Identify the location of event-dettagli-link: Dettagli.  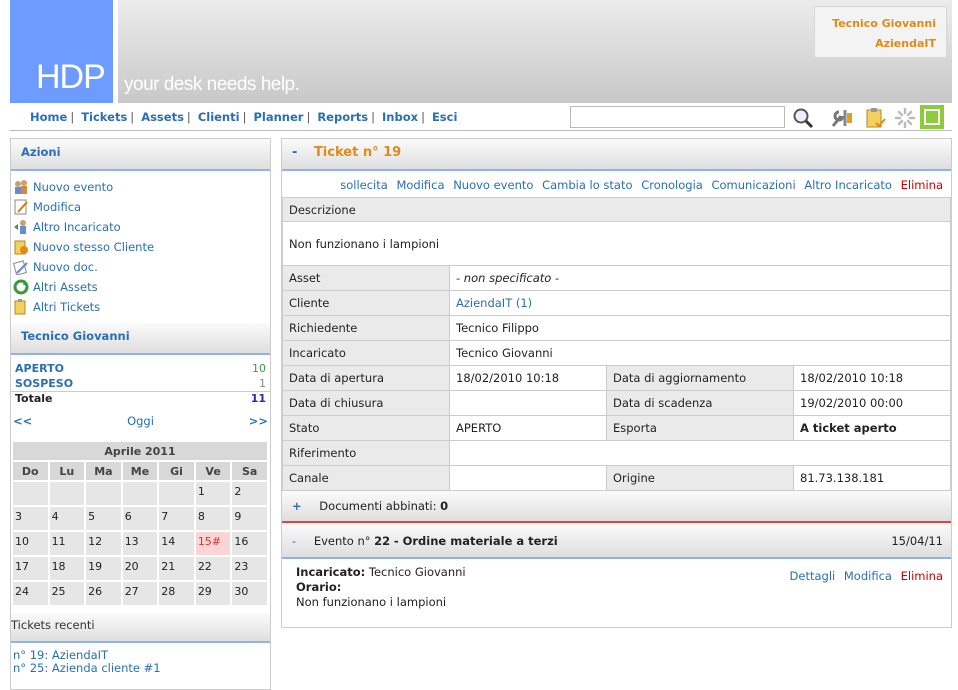
(813, 576).